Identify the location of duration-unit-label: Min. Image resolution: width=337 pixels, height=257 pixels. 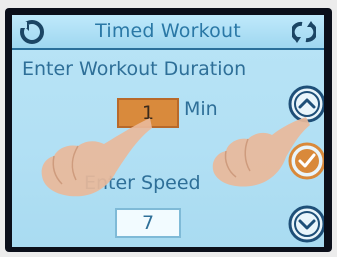
(201, 109).